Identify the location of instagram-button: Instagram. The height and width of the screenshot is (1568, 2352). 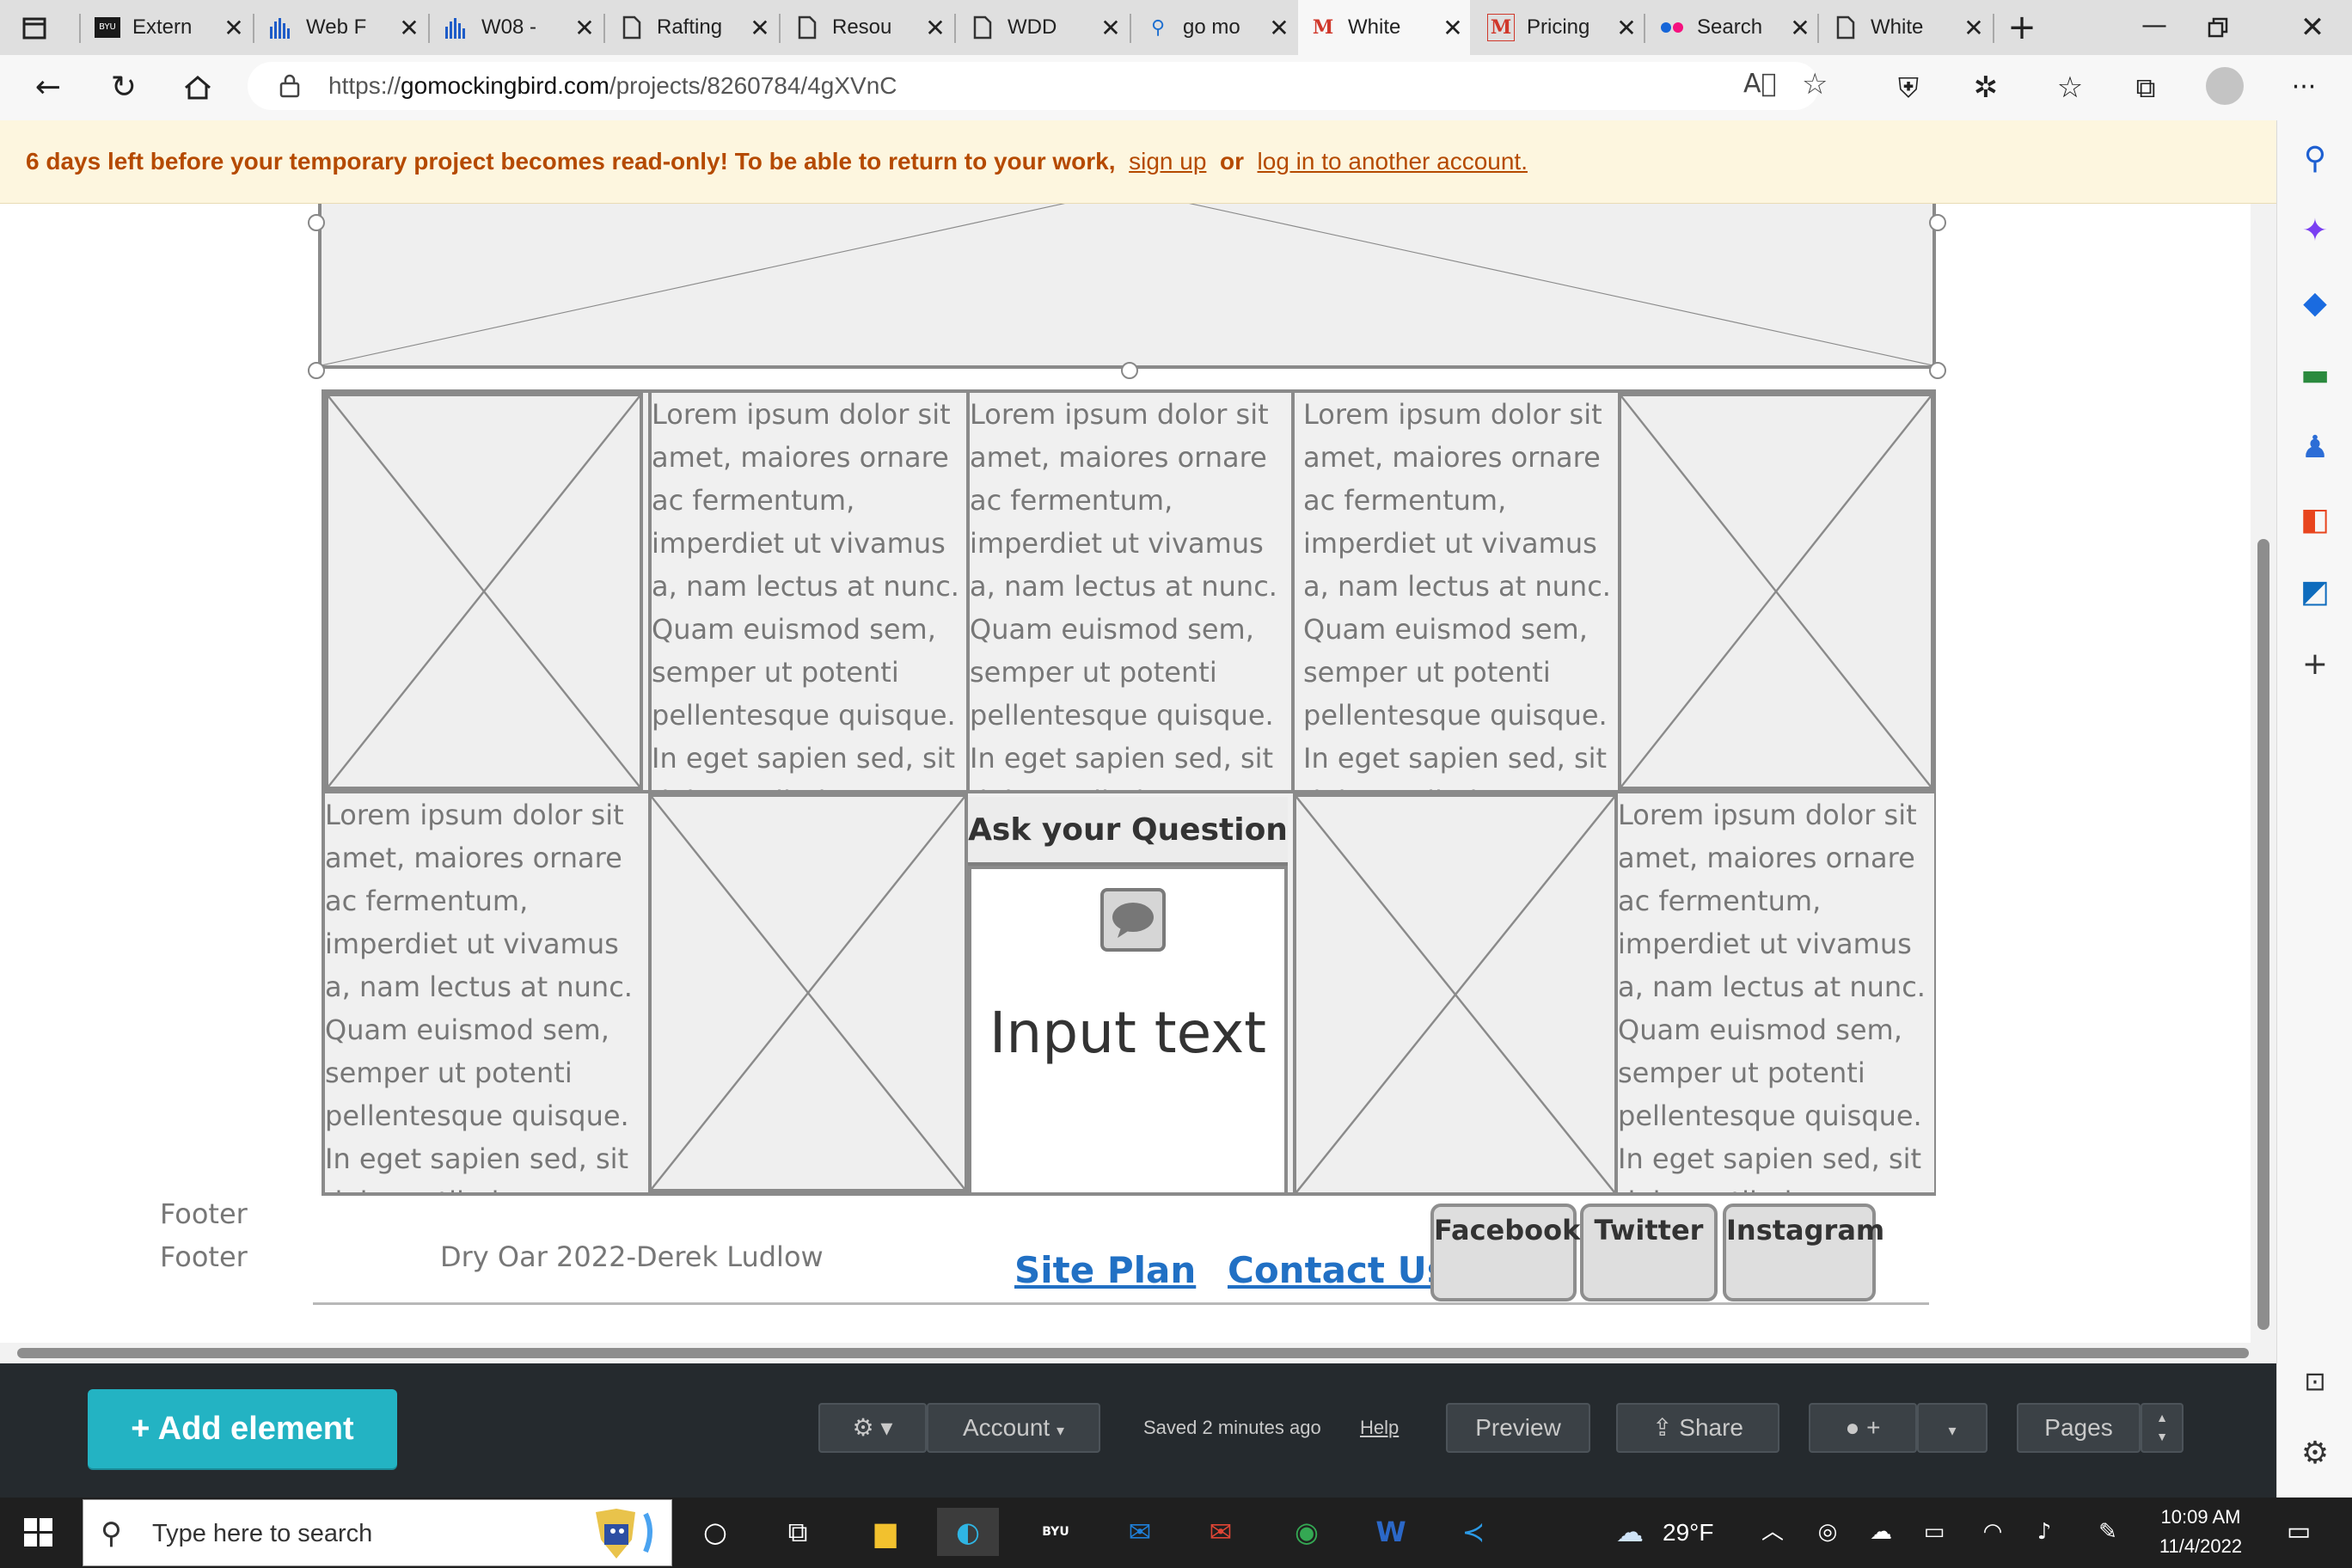
(1803, 1253).